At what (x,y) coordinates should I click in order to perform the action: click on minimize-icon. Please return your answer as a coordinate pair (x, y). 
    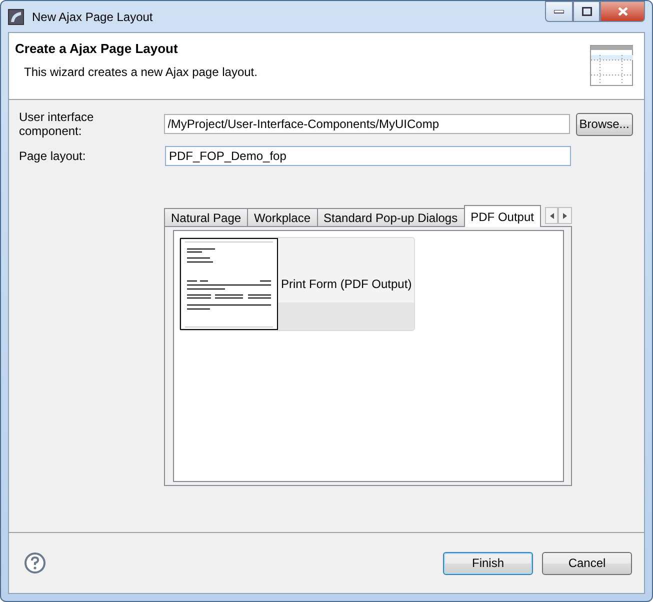
    Looking at the image, I should click on (559, 12).